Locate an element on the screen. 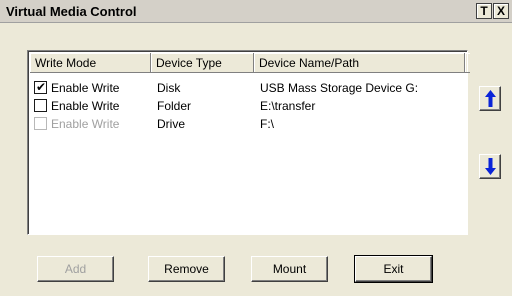  exit-button: Exit is located at coordinates (393, 269).